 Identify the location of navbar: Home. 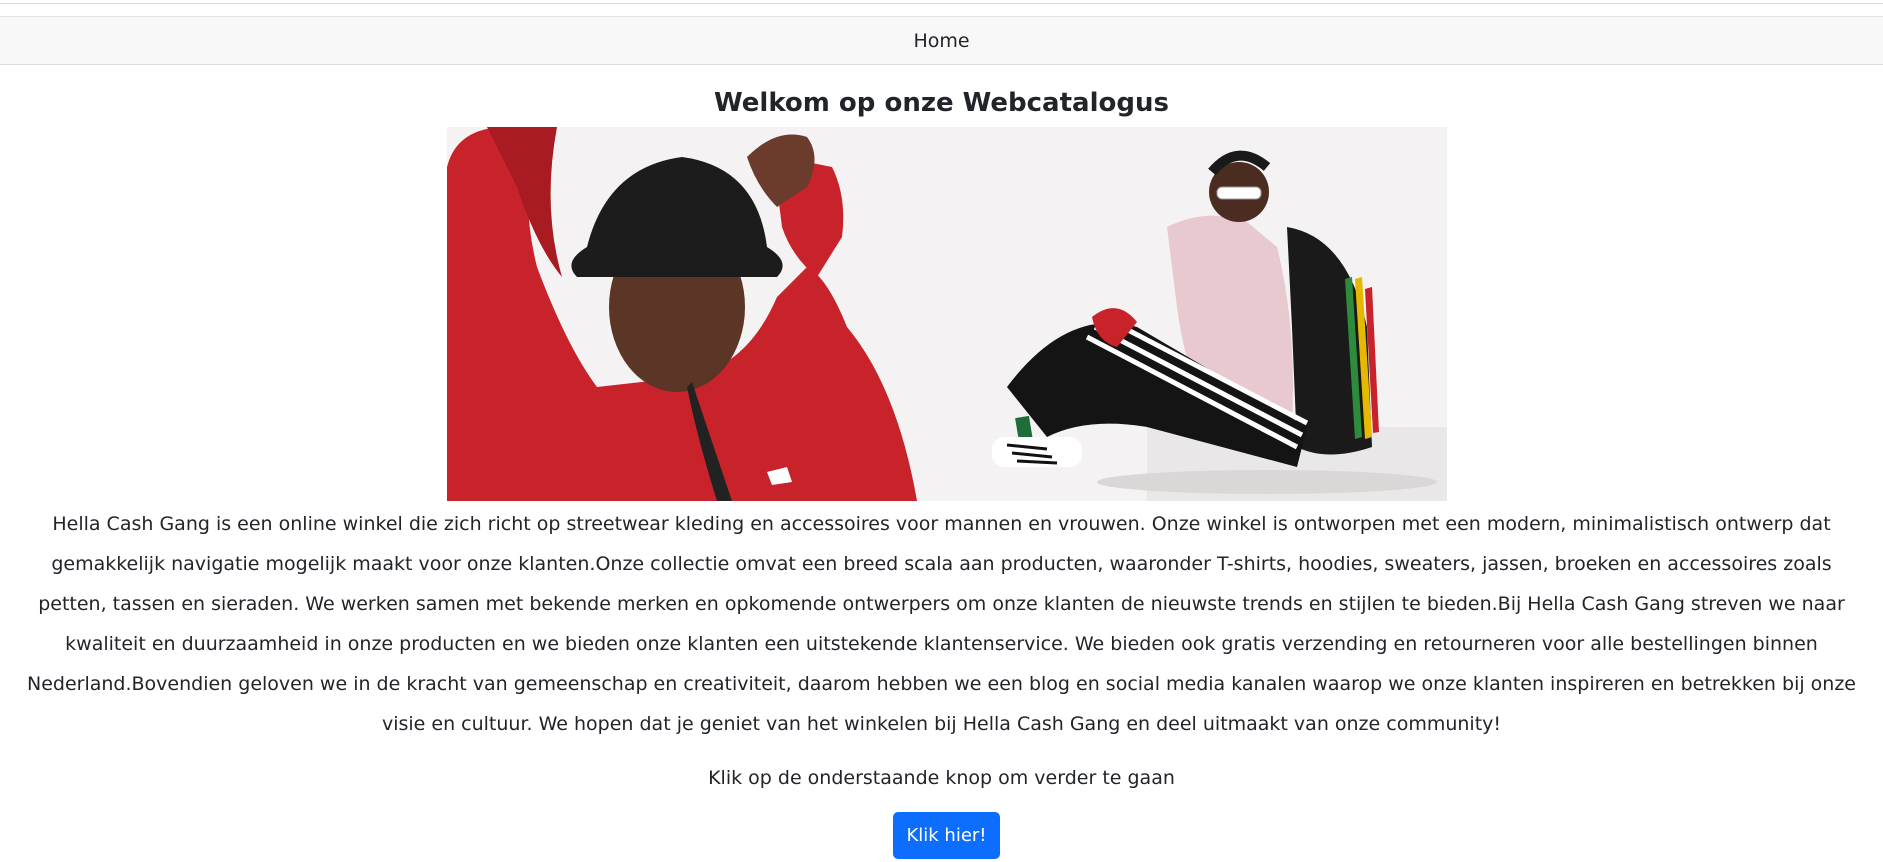
(941, 40).